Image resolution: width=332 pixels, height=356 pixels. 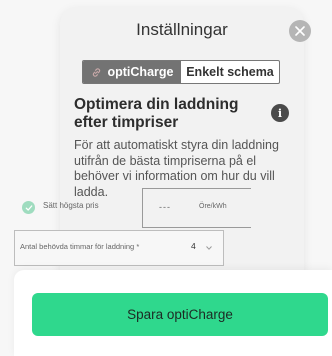 I want to click on mode-segmented-control: optiCharge Enkelt schema, so click(x=181, y=72).